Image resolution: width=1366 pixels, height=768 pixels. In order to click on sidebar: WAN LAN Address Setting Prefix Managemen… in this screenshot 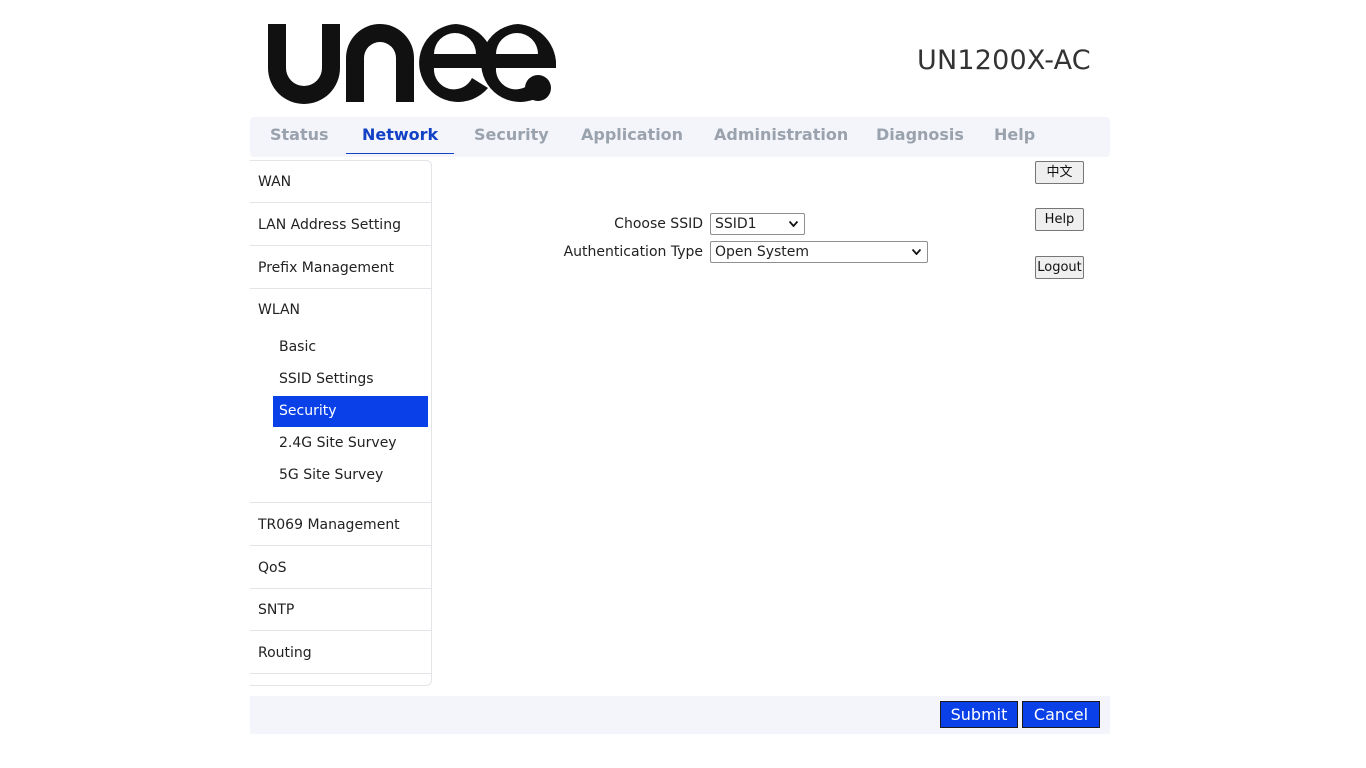, I will do `click(341, 423)`.